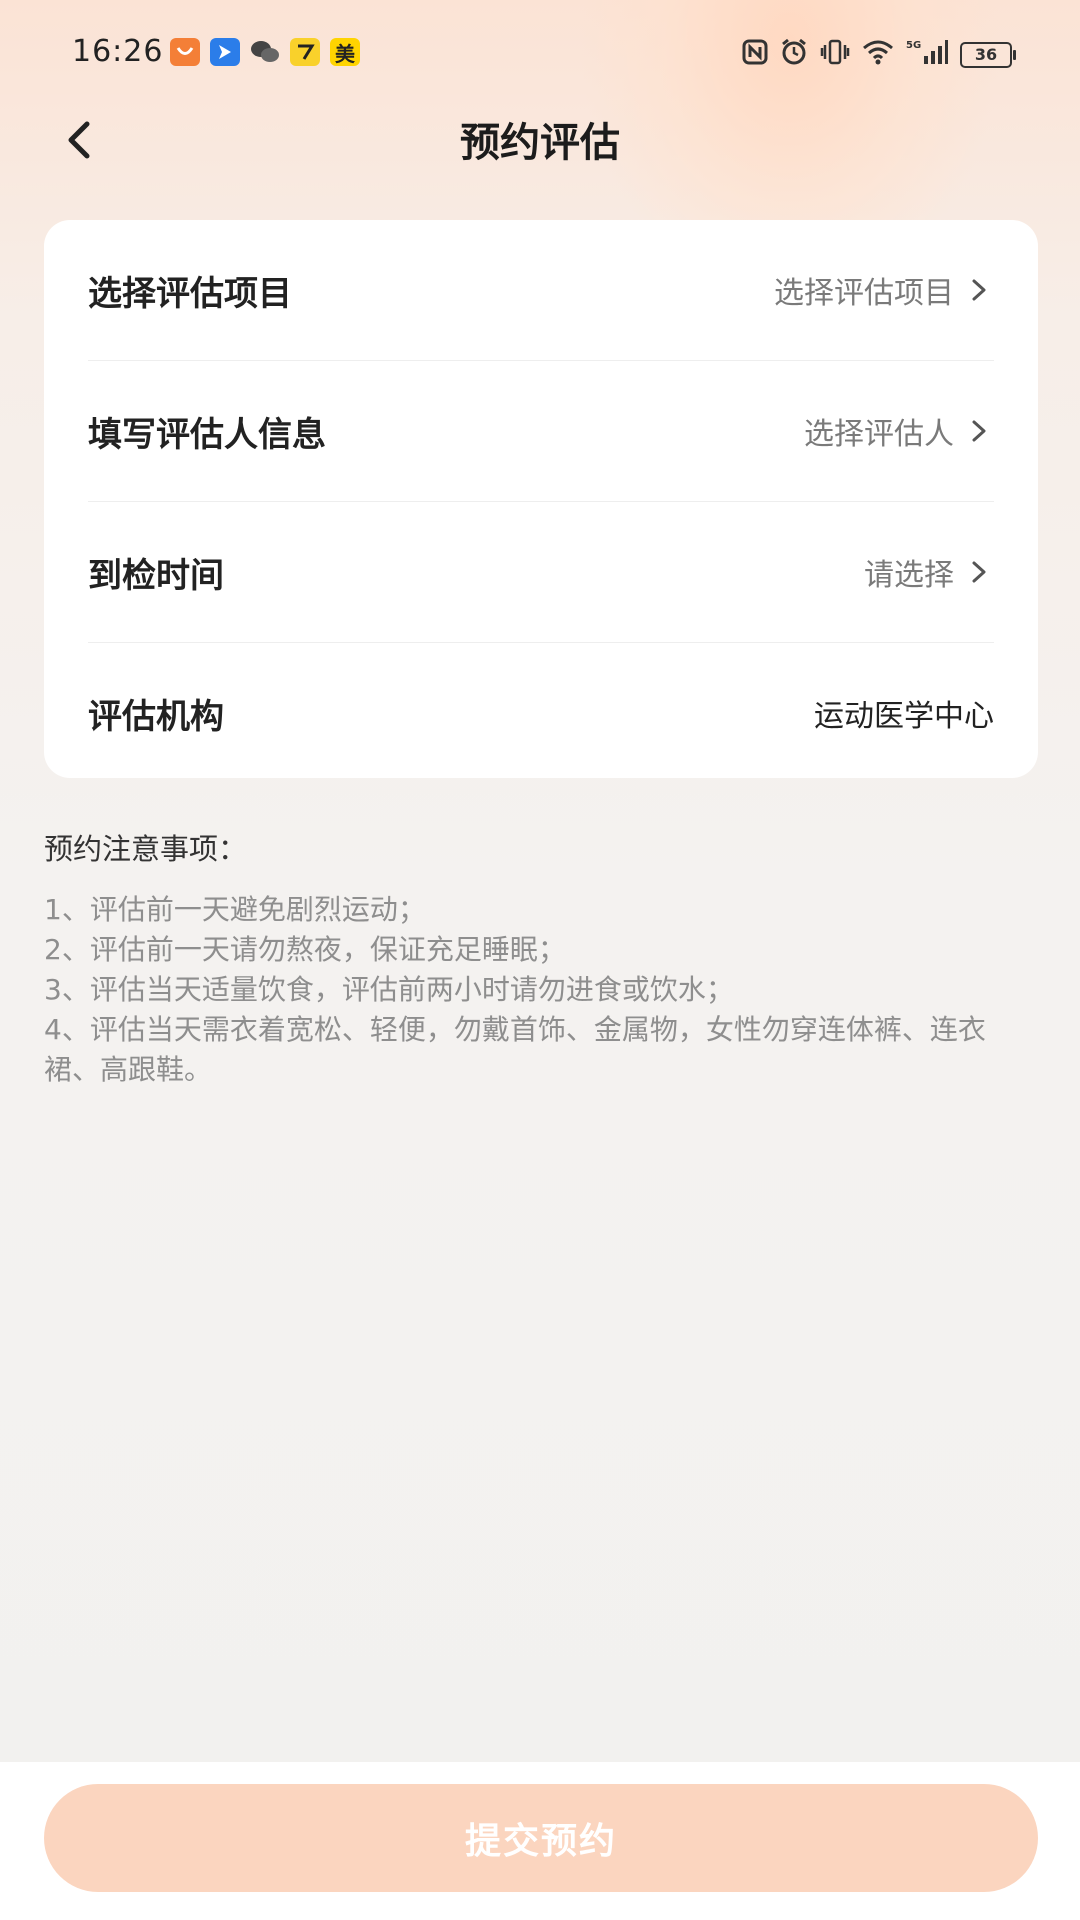 This screenshot has width=1080, height=1920. I want to click on assessee-info-row: 填写评估人信息 选择评估人, so click(541, 431).